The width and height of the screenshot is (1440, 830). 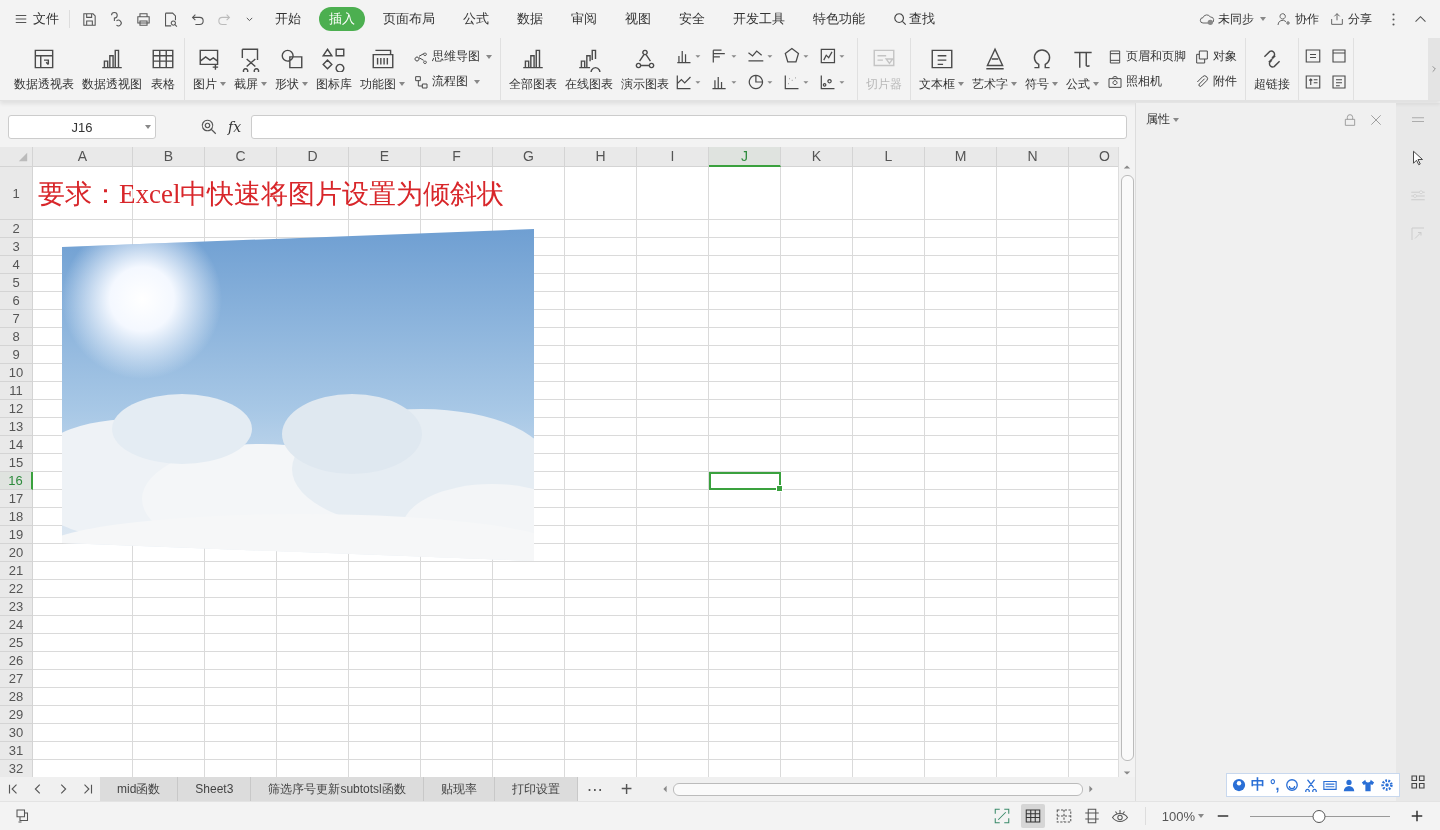 I want to click on menu-tab: 视图, so click(x=638, y=19).